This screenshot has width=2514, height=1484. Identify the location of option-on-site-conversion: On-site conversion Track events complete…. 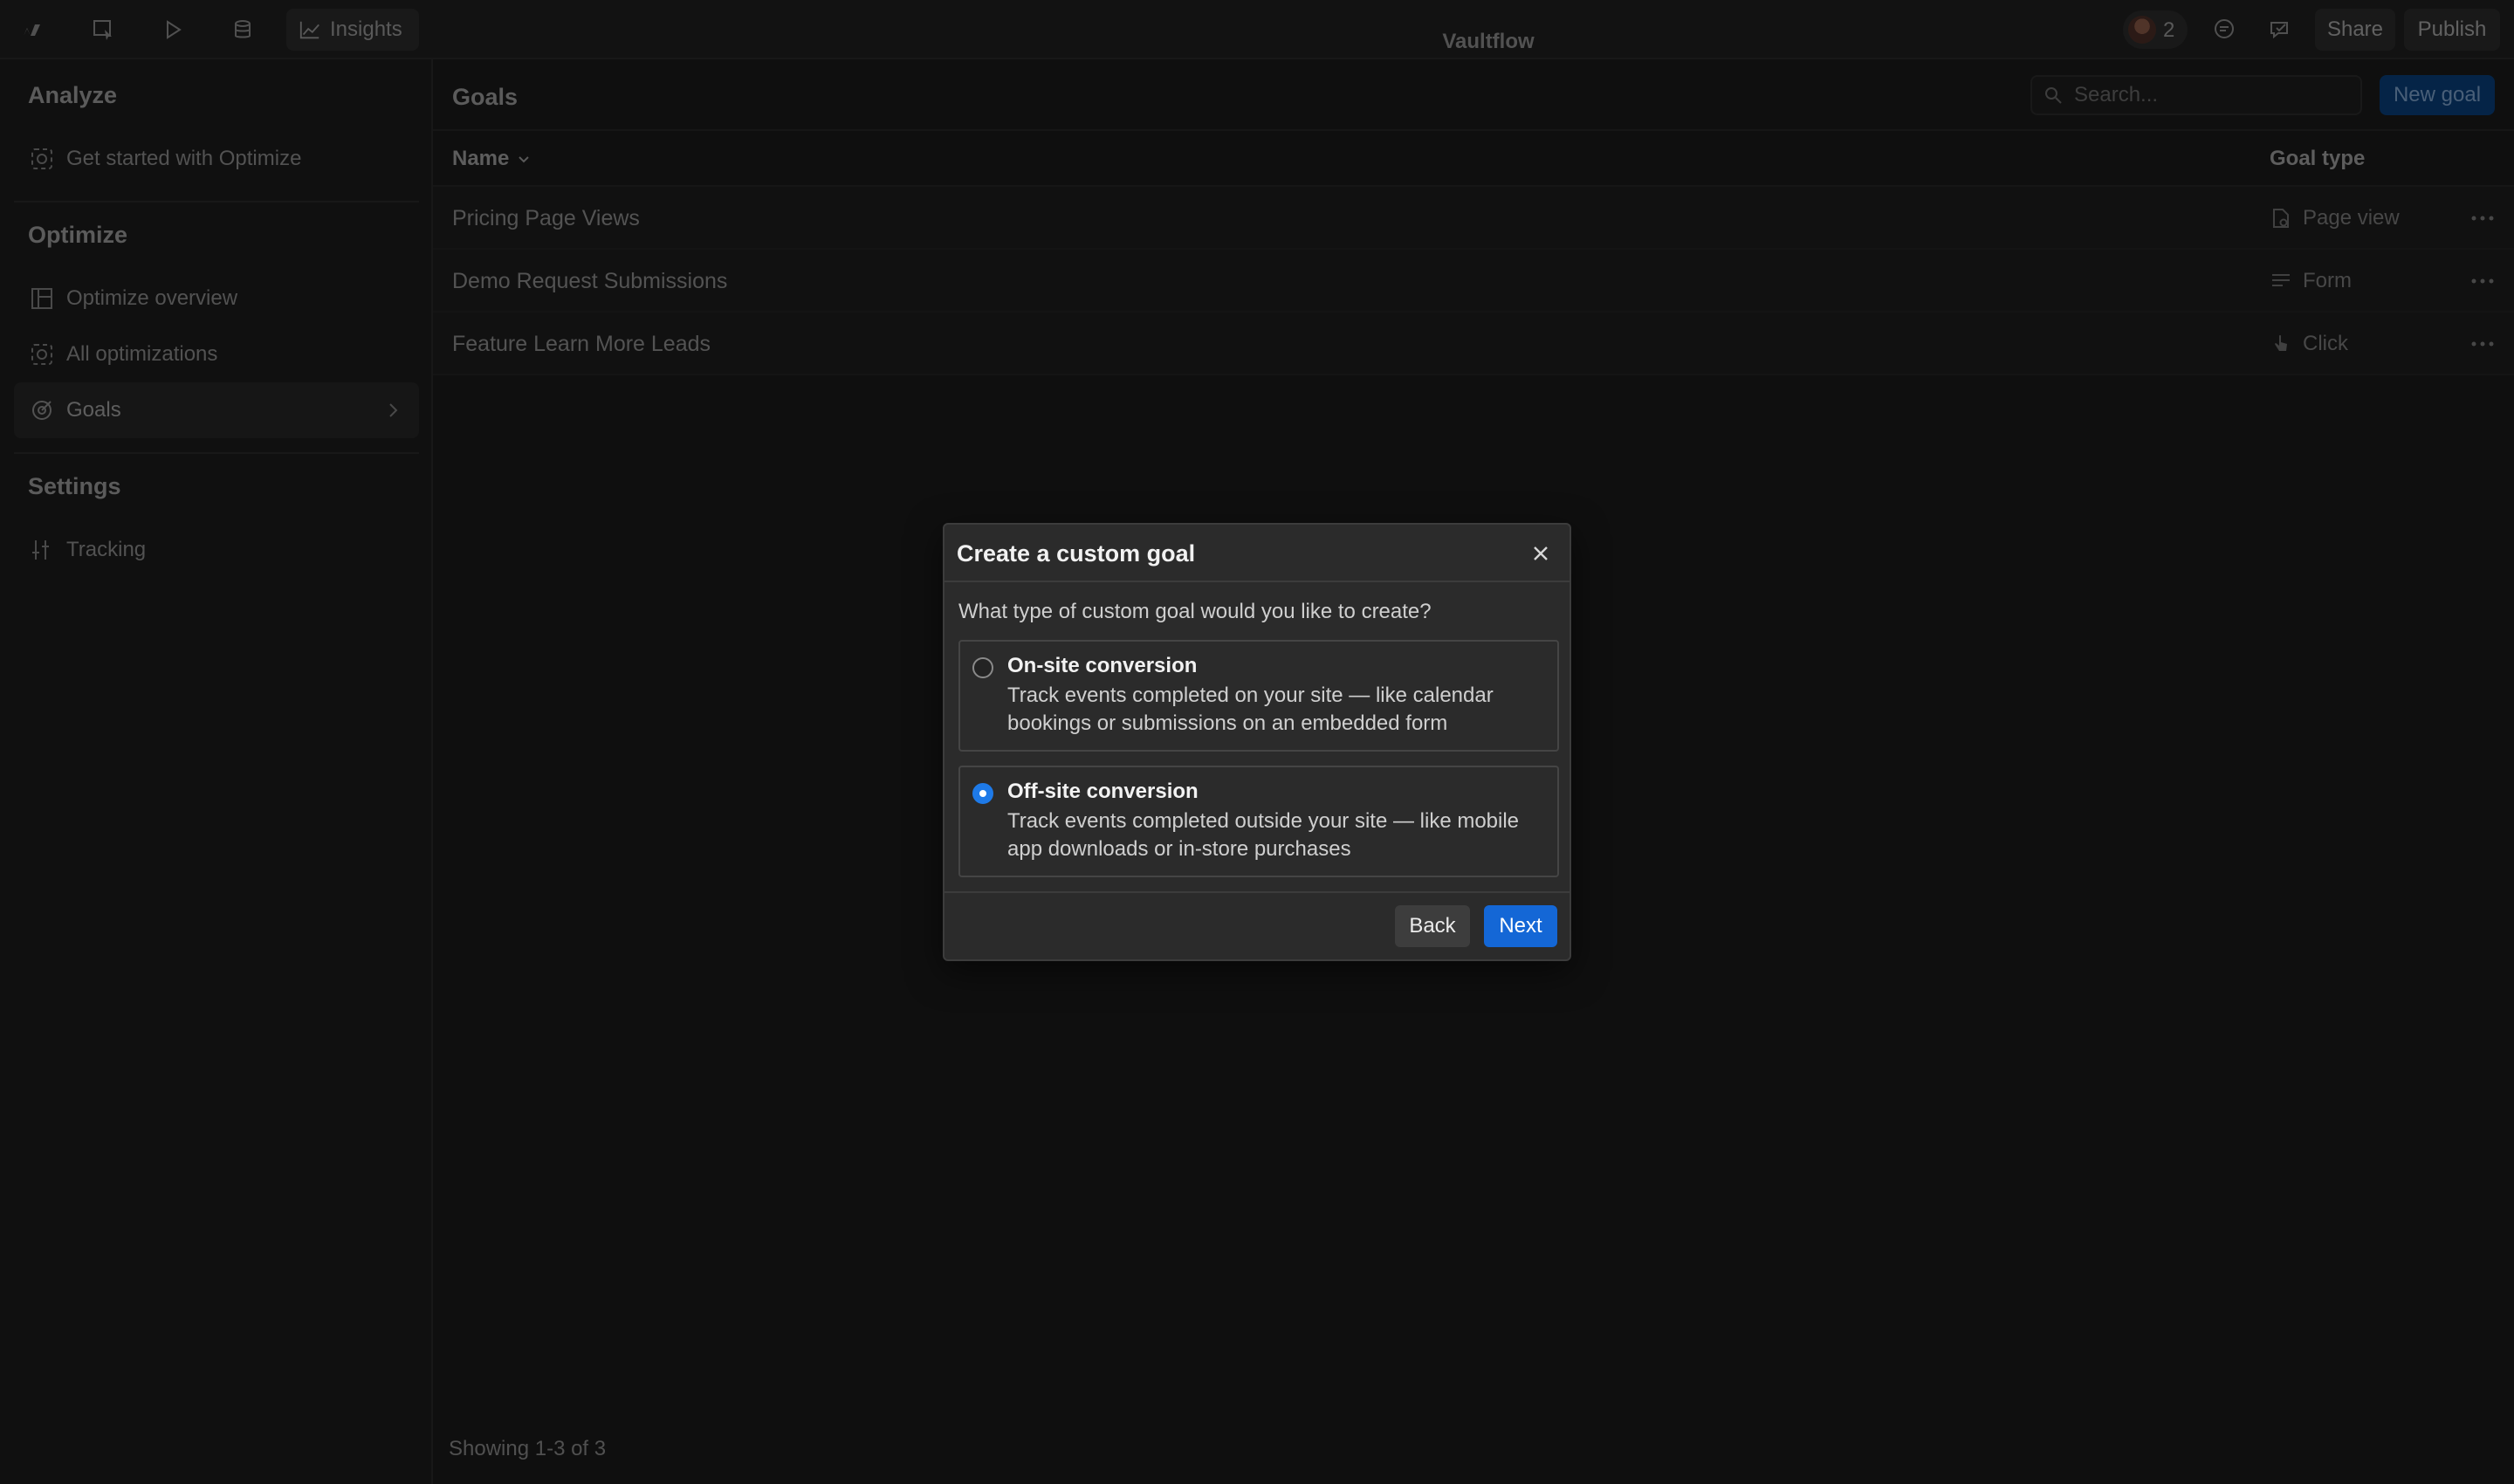
(1258, 696).